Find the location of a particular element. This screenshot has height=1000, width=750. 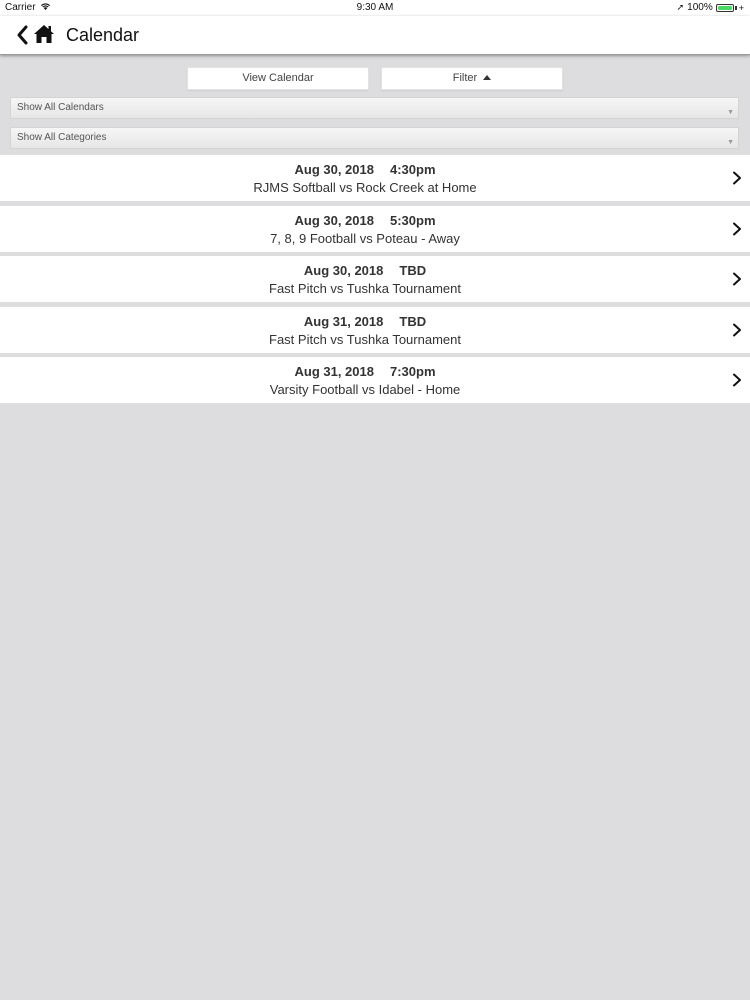

location-arrow-icon: ➚ is located at coordinates (680, 7).